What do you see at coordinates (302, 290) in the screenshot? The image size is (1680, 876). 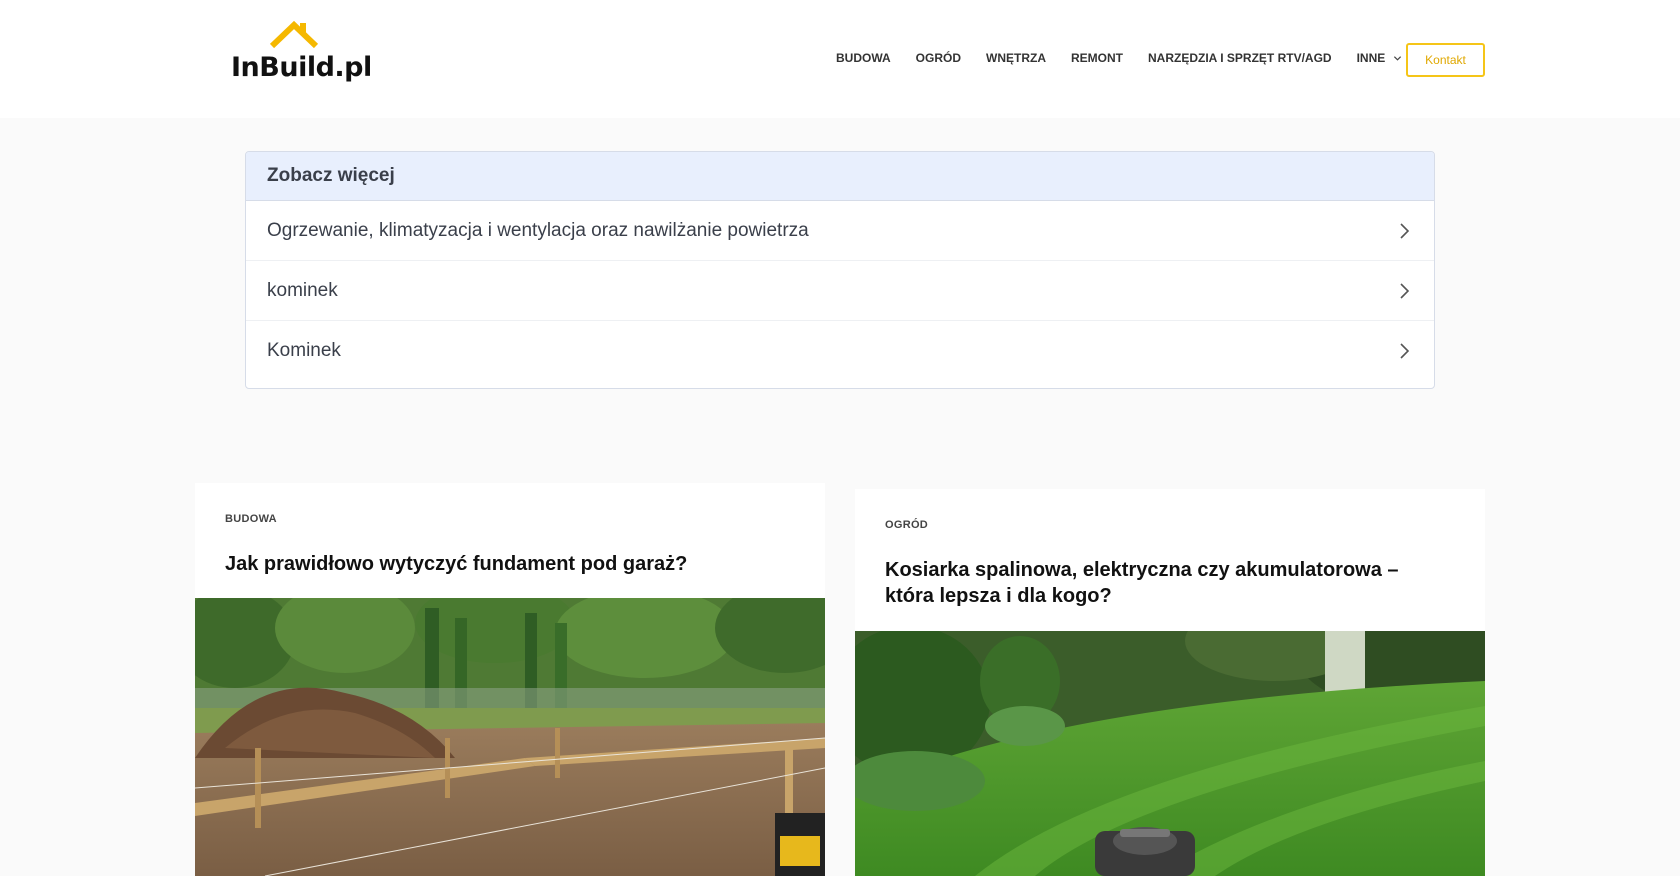 I see `see-more-item-label: kominek` at bounding box center [302, 290].